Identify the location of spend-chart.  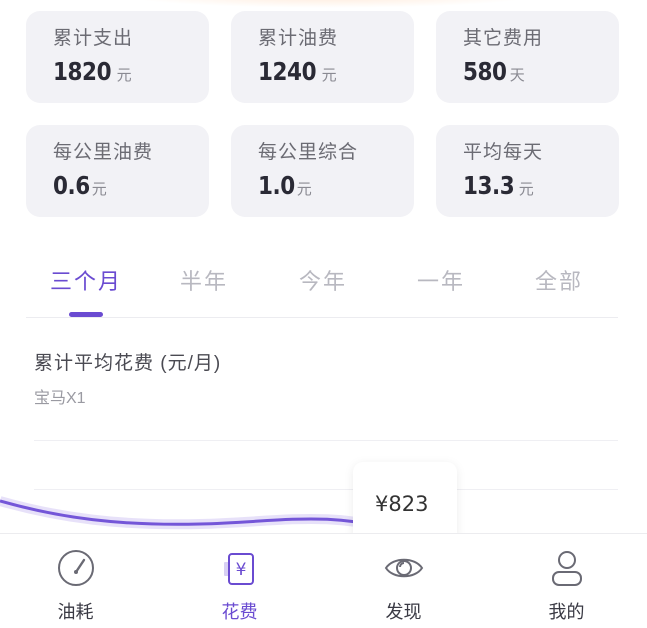
(201, 515).